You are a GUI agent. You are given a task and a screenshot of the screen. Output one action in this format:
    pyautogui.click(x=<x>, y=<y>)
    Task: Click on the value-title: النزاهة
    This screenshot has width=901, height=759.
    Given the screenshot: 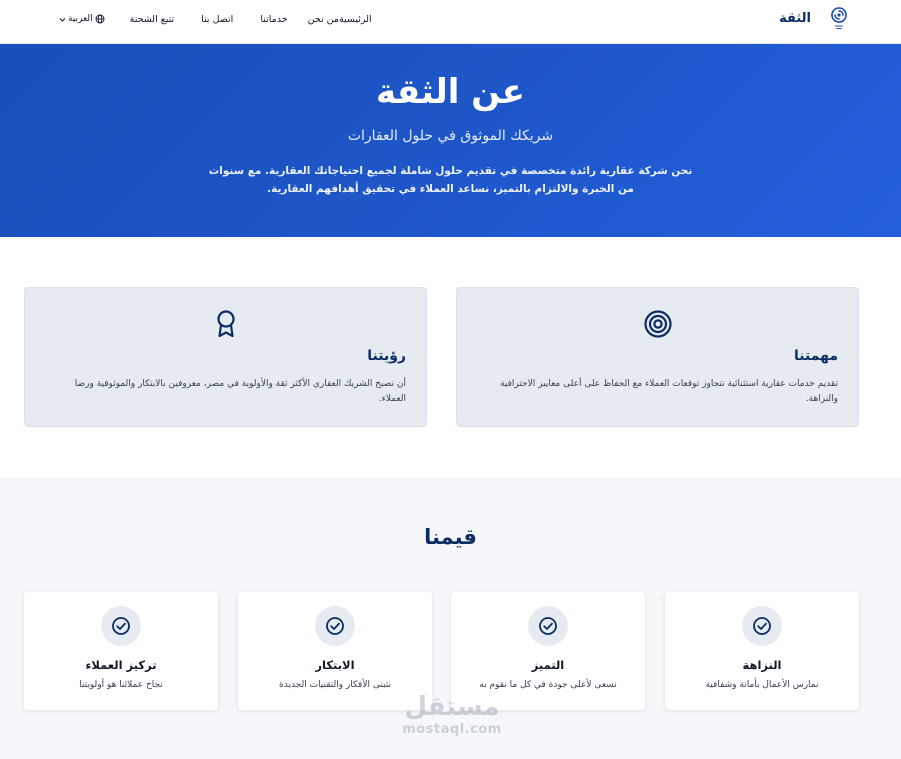 What is the action you would take?
    pyautogui.click(x=762, y=665)
    